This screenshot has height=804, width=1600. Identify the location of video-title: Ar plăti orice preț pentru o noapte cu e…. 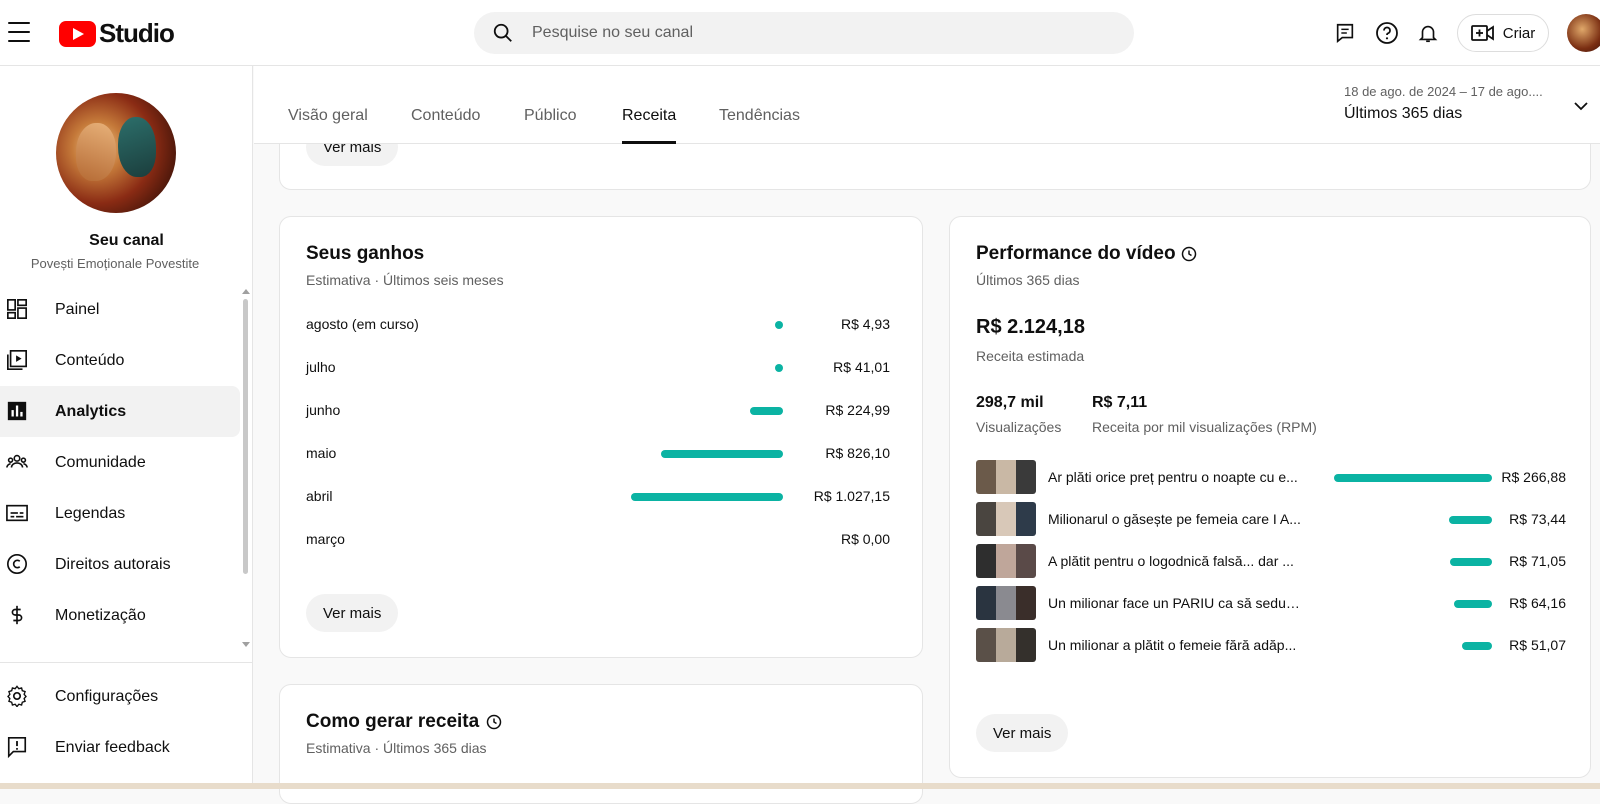
(1175, 477).